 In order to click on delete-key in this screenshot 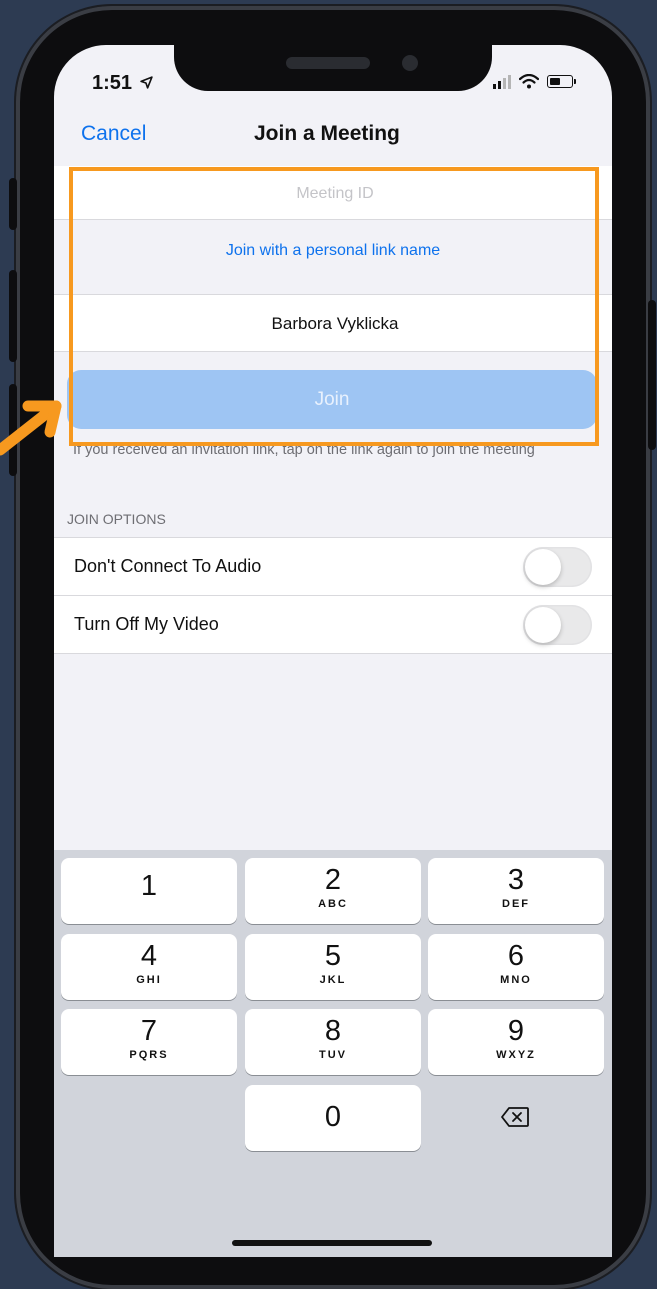, I will do `click(515, 1117)`.